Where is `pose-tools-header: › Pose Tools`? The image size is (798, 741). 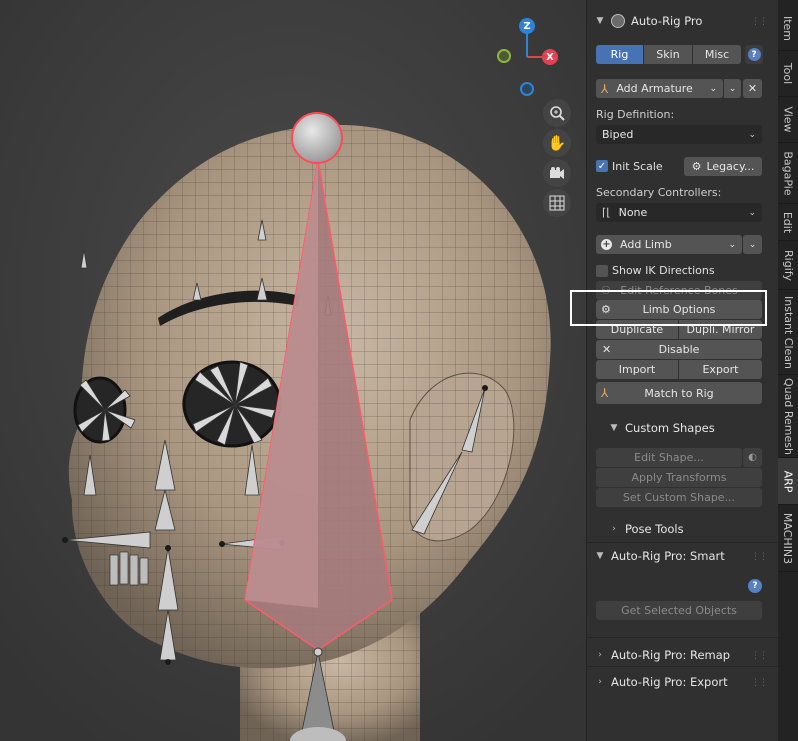
pose-tools-header: › Pose Tools is located at coordinates (646, 529).